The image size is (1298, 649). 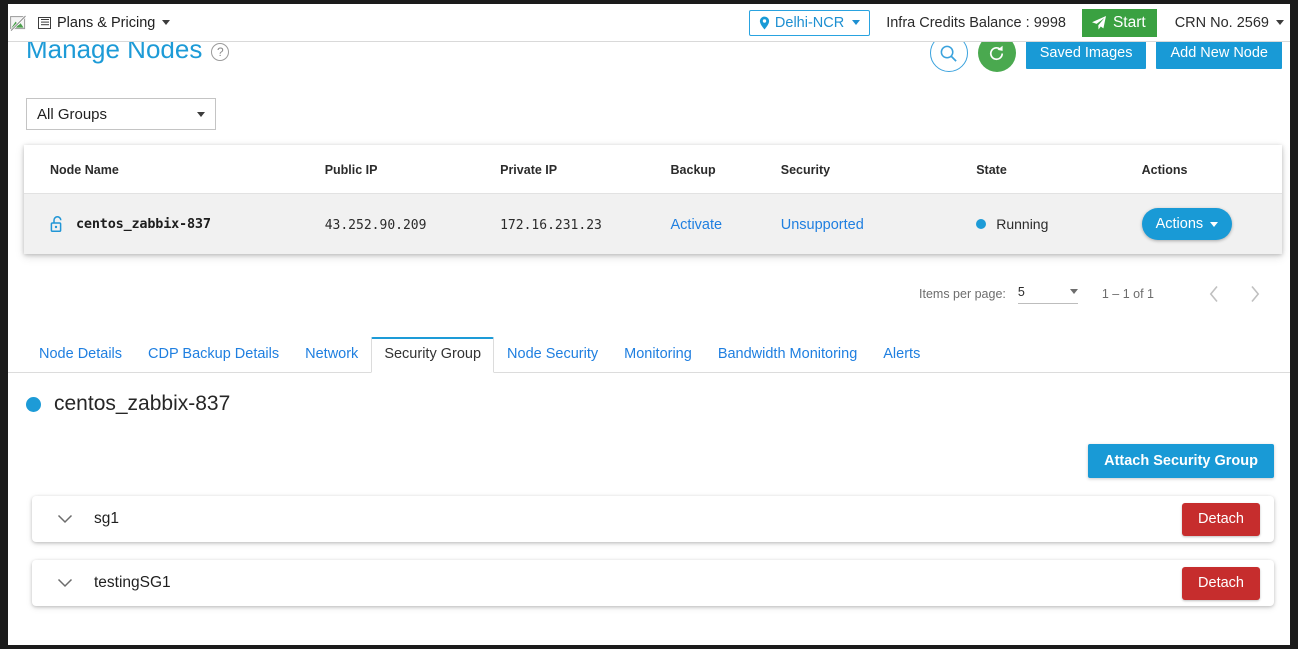 What do you see at coordinates (725, 223) in the screenshot?
I see `cell-backup: Activate` at bounding box center [725, 223].